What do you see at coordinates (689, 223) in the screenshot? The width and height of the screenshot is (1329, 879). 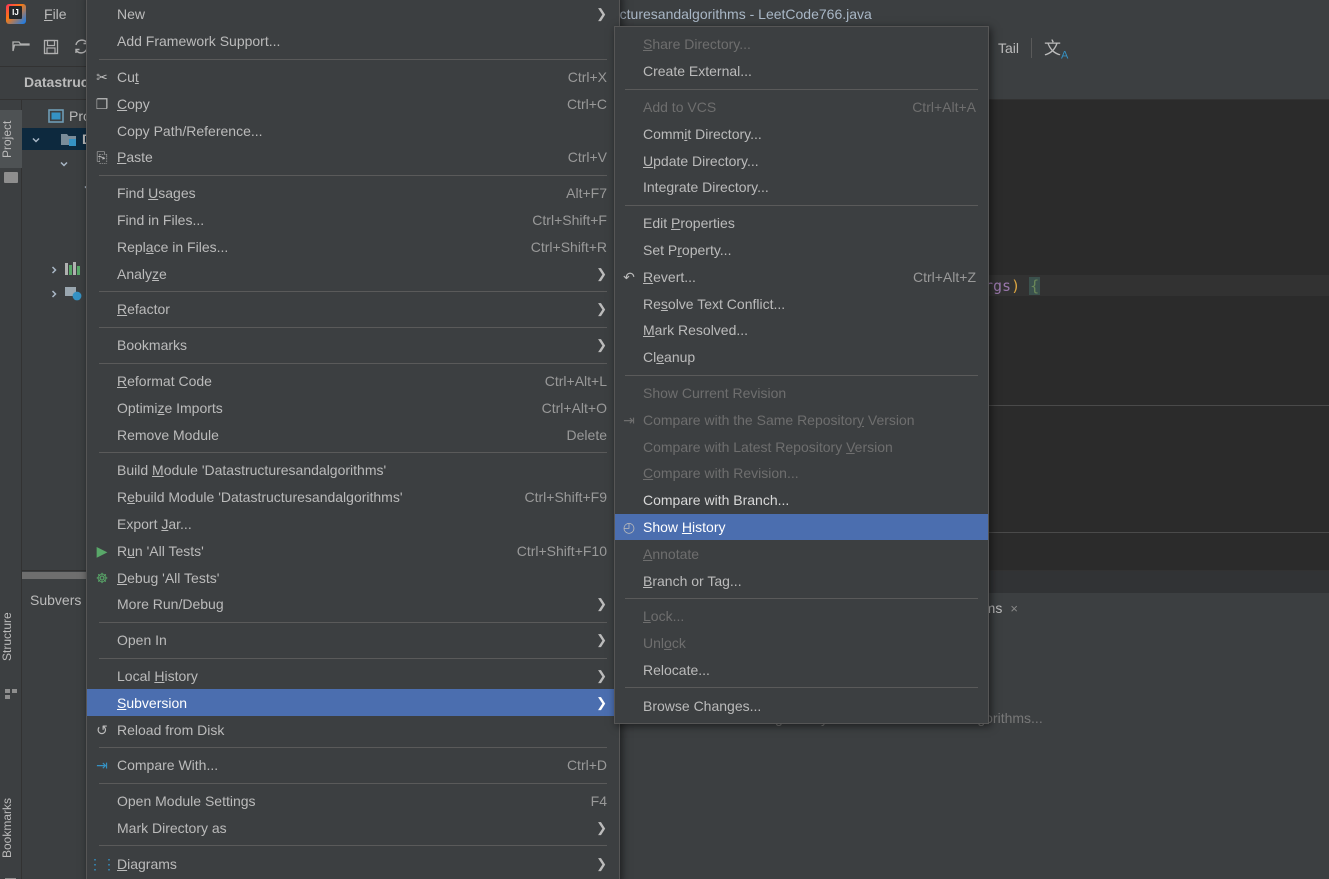 I see `menu-item-label: Edit Properties` at bounding box center [689, 223].